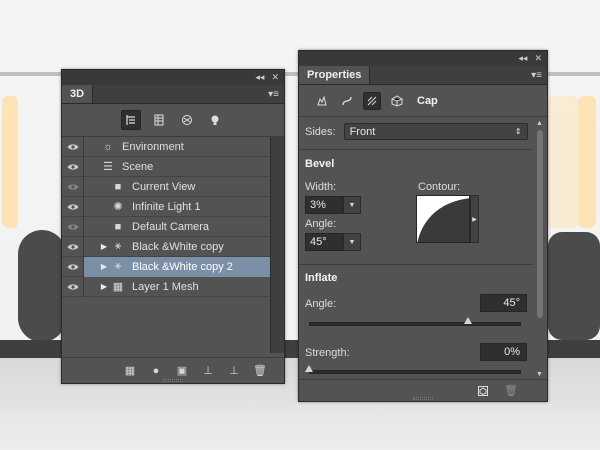  What do you see at coordinates (321, 224) in the screenshot?
I see `bevel-angle-label: Angle:` at bounding box center [321, 224].